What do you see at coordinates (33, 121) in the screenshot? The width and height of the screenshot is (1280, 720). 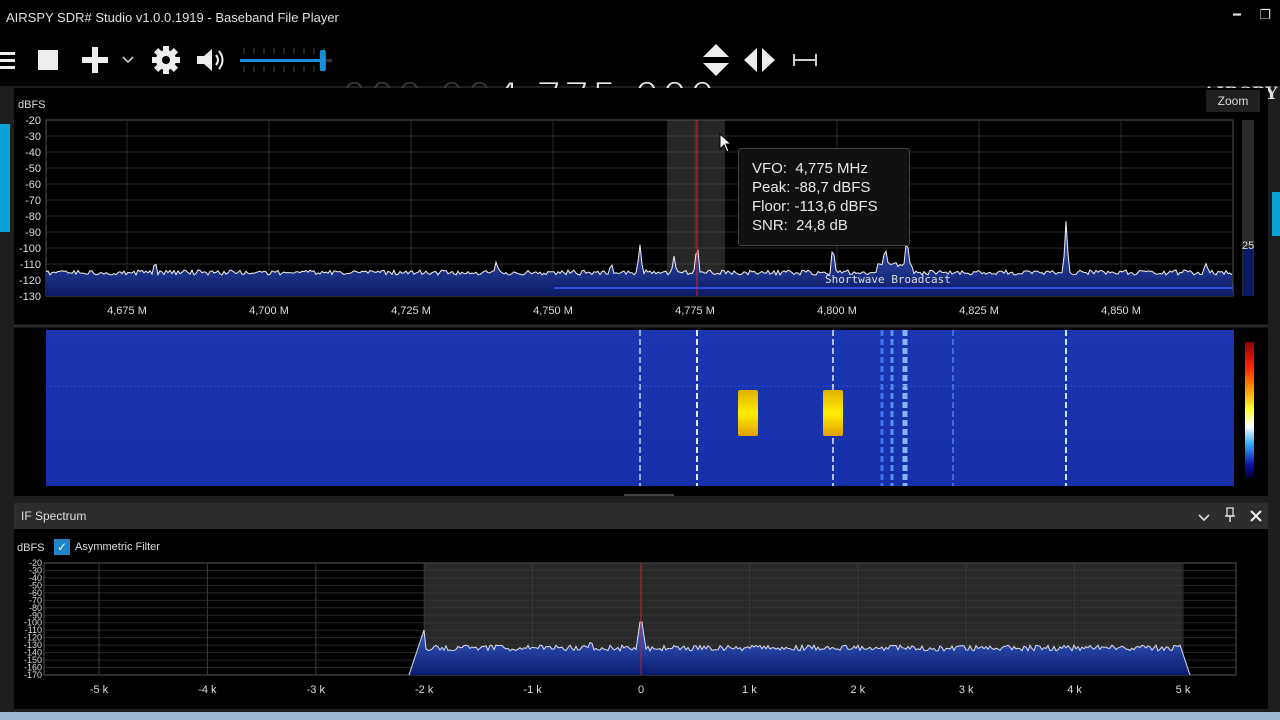 I see `spectrum-y-tick: -20` at bounding box center [33, 121].